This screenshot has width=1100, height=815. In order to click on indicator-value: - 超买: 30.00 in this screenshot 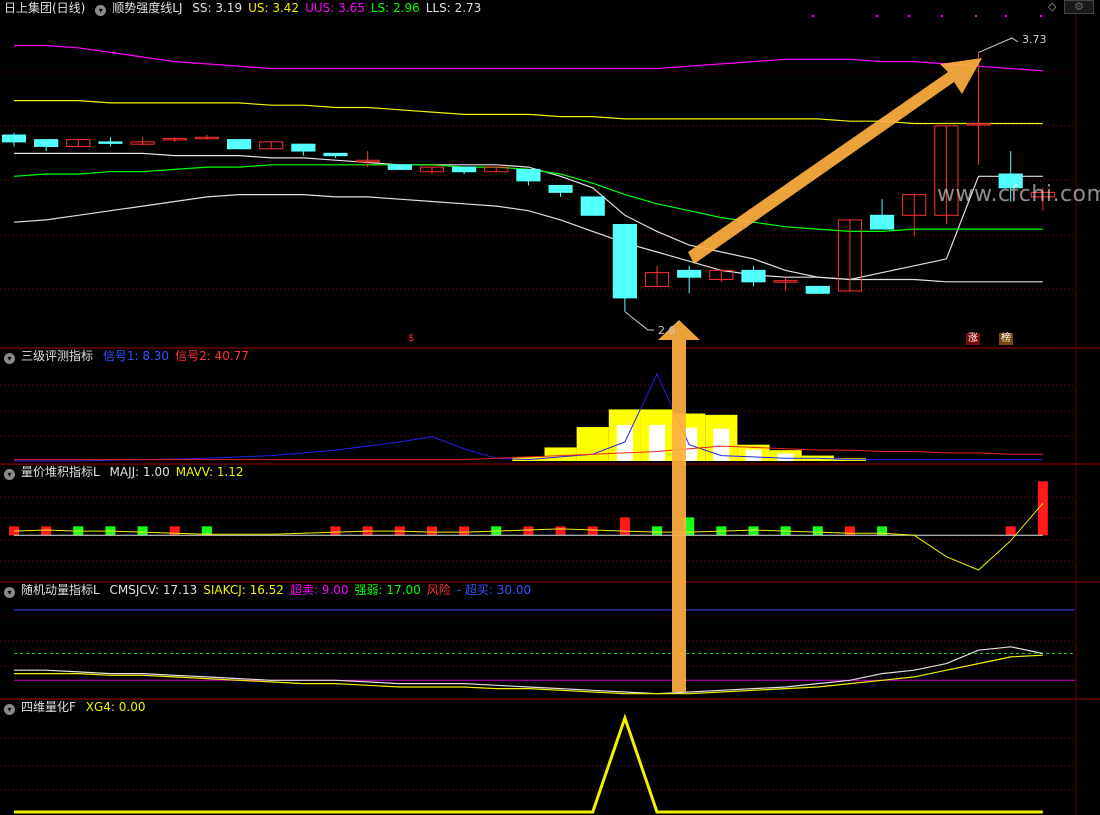, I will do `click(494, 590)`.